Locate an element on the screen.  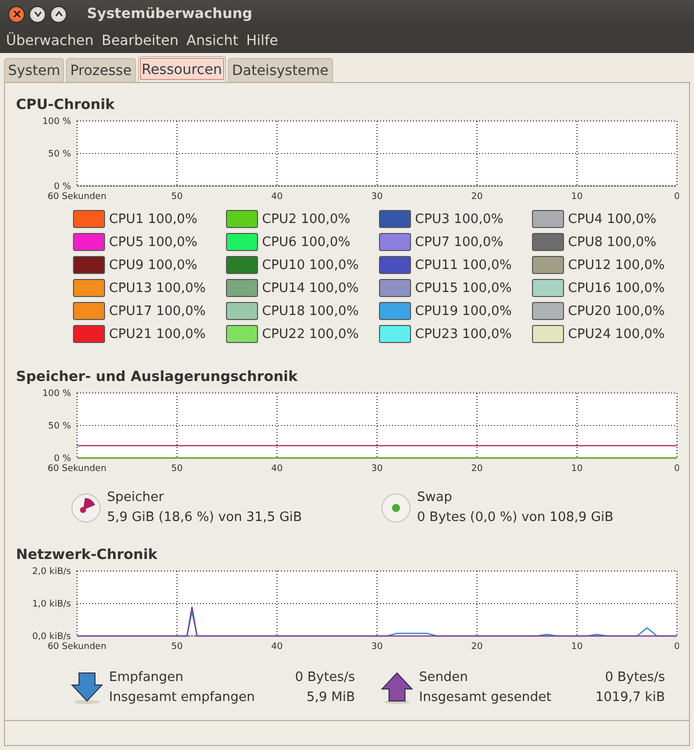
cpu-label: CPU1 100,0% is located at coordinates (153, 219).